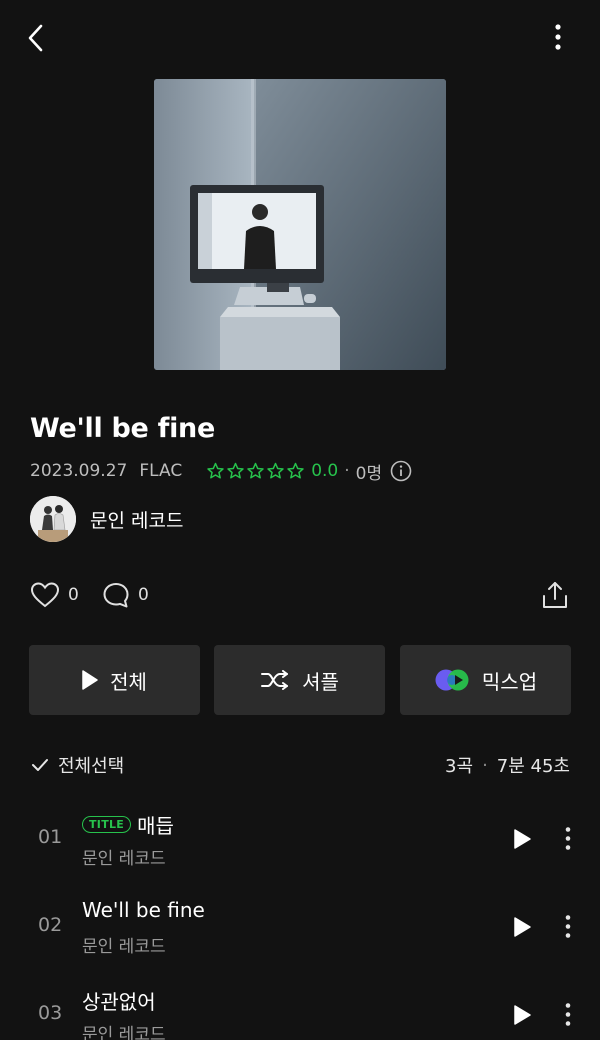 The height and width of the screenshot is (1040, 600). Describe the element at coordinates (137, 520) in the screenshot. I see `artist-name: 문인 레코드` at that location.